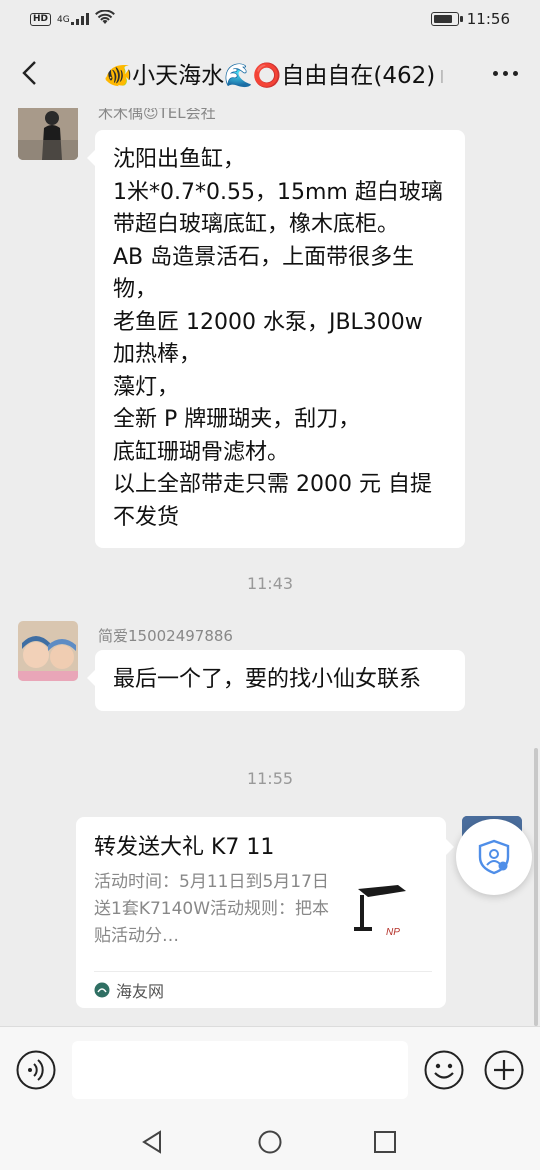 This screenshot has width=540, height=1170. What do you see at coordinates (442, 77) in the screenshot?
I see `chat-title-overflow: I` at bounding box center [442, 77].